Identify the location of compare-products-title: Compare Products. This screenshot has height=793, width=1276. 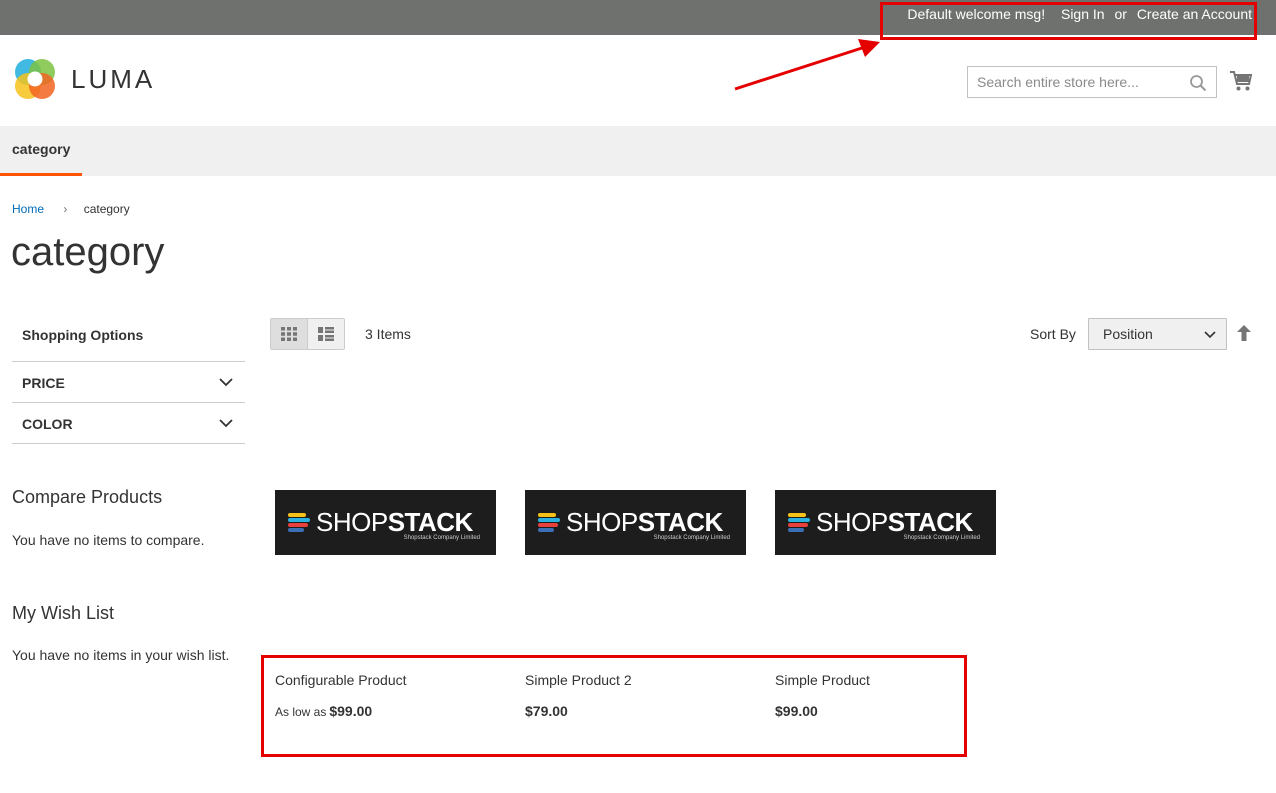
(87, 497).